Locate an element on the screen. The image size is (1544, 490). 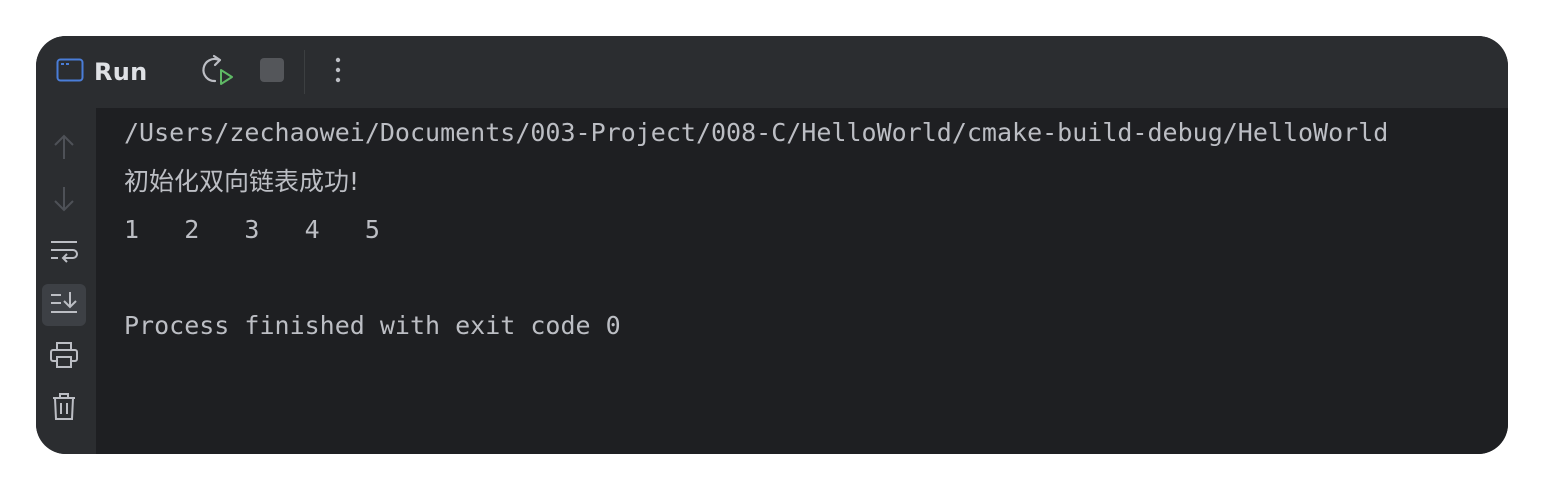
print-icon is located at coordinates (64, 357).